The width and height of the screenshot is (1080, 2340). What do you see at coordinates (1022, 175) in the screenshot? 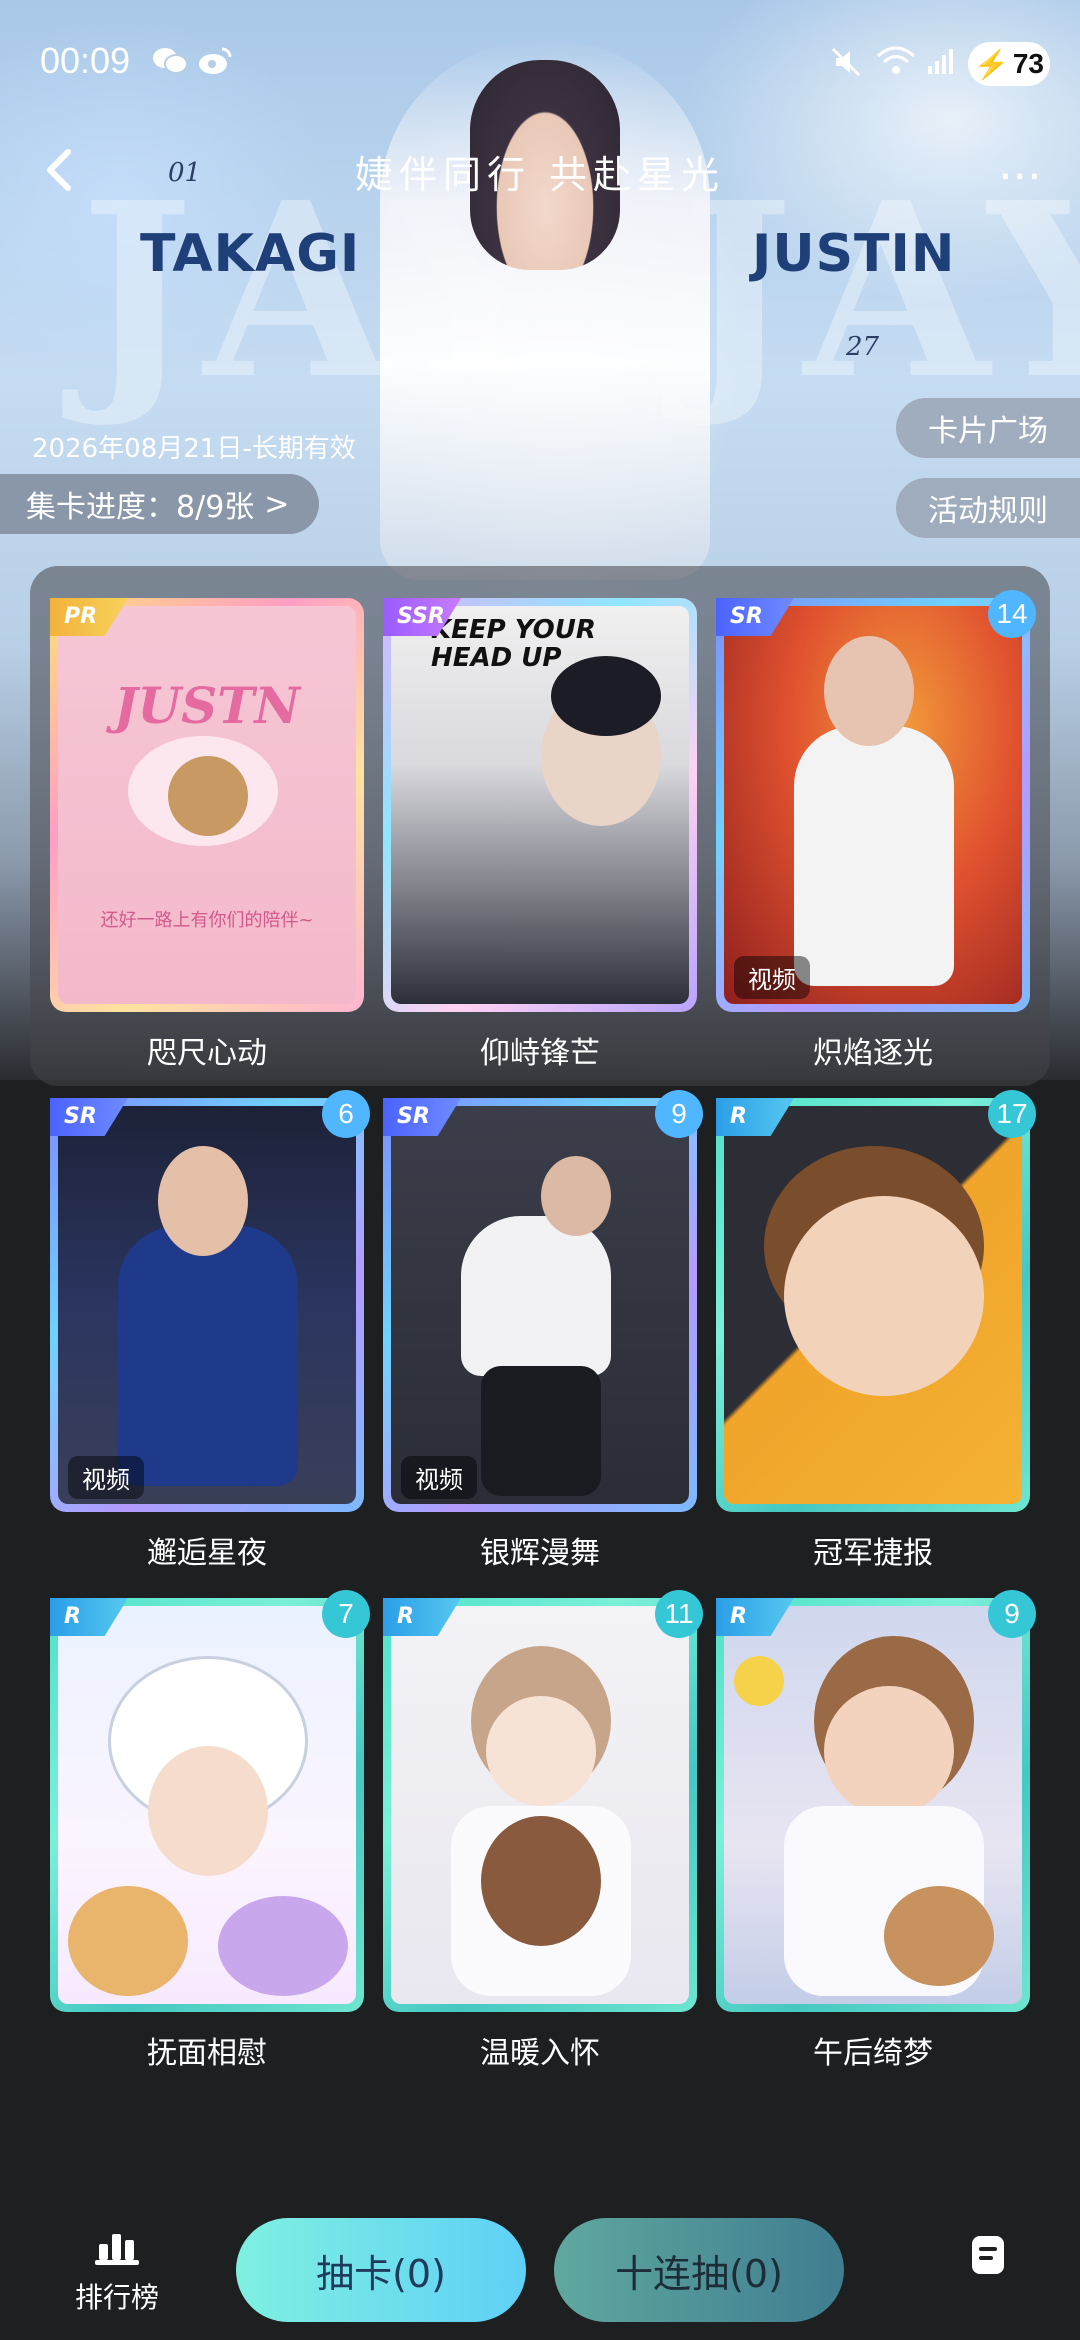
I see `more-options-button: ⋯` at bounding box center [1022, 175].